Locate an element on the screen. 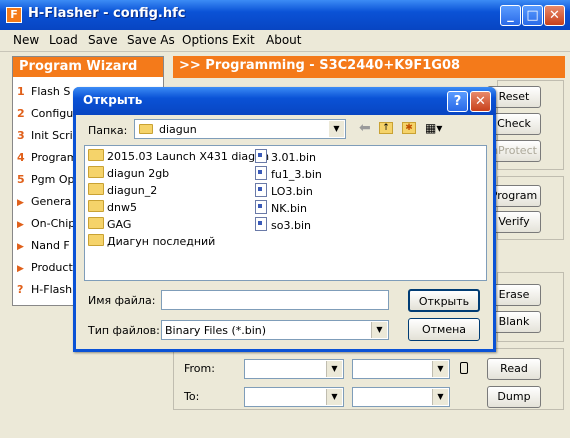  folder-item: Диагун последний is located at coordinates (151, 242).